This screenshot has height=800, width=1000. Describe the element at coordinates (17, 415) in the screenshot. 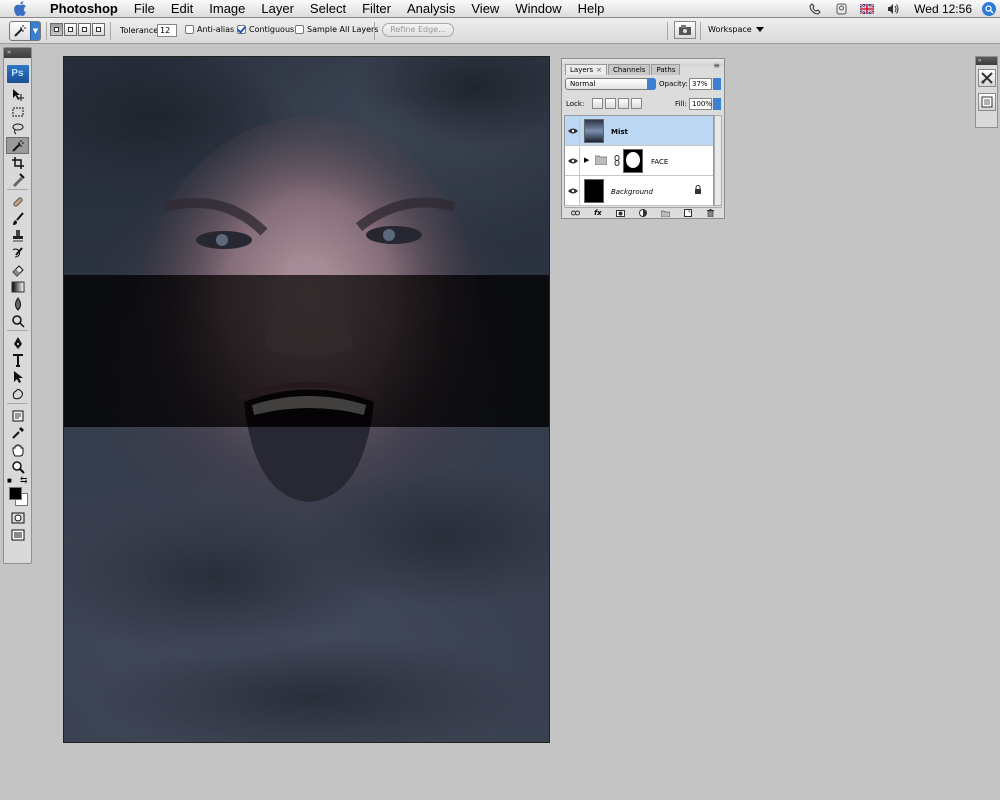

I see `notes-tool` at that location.